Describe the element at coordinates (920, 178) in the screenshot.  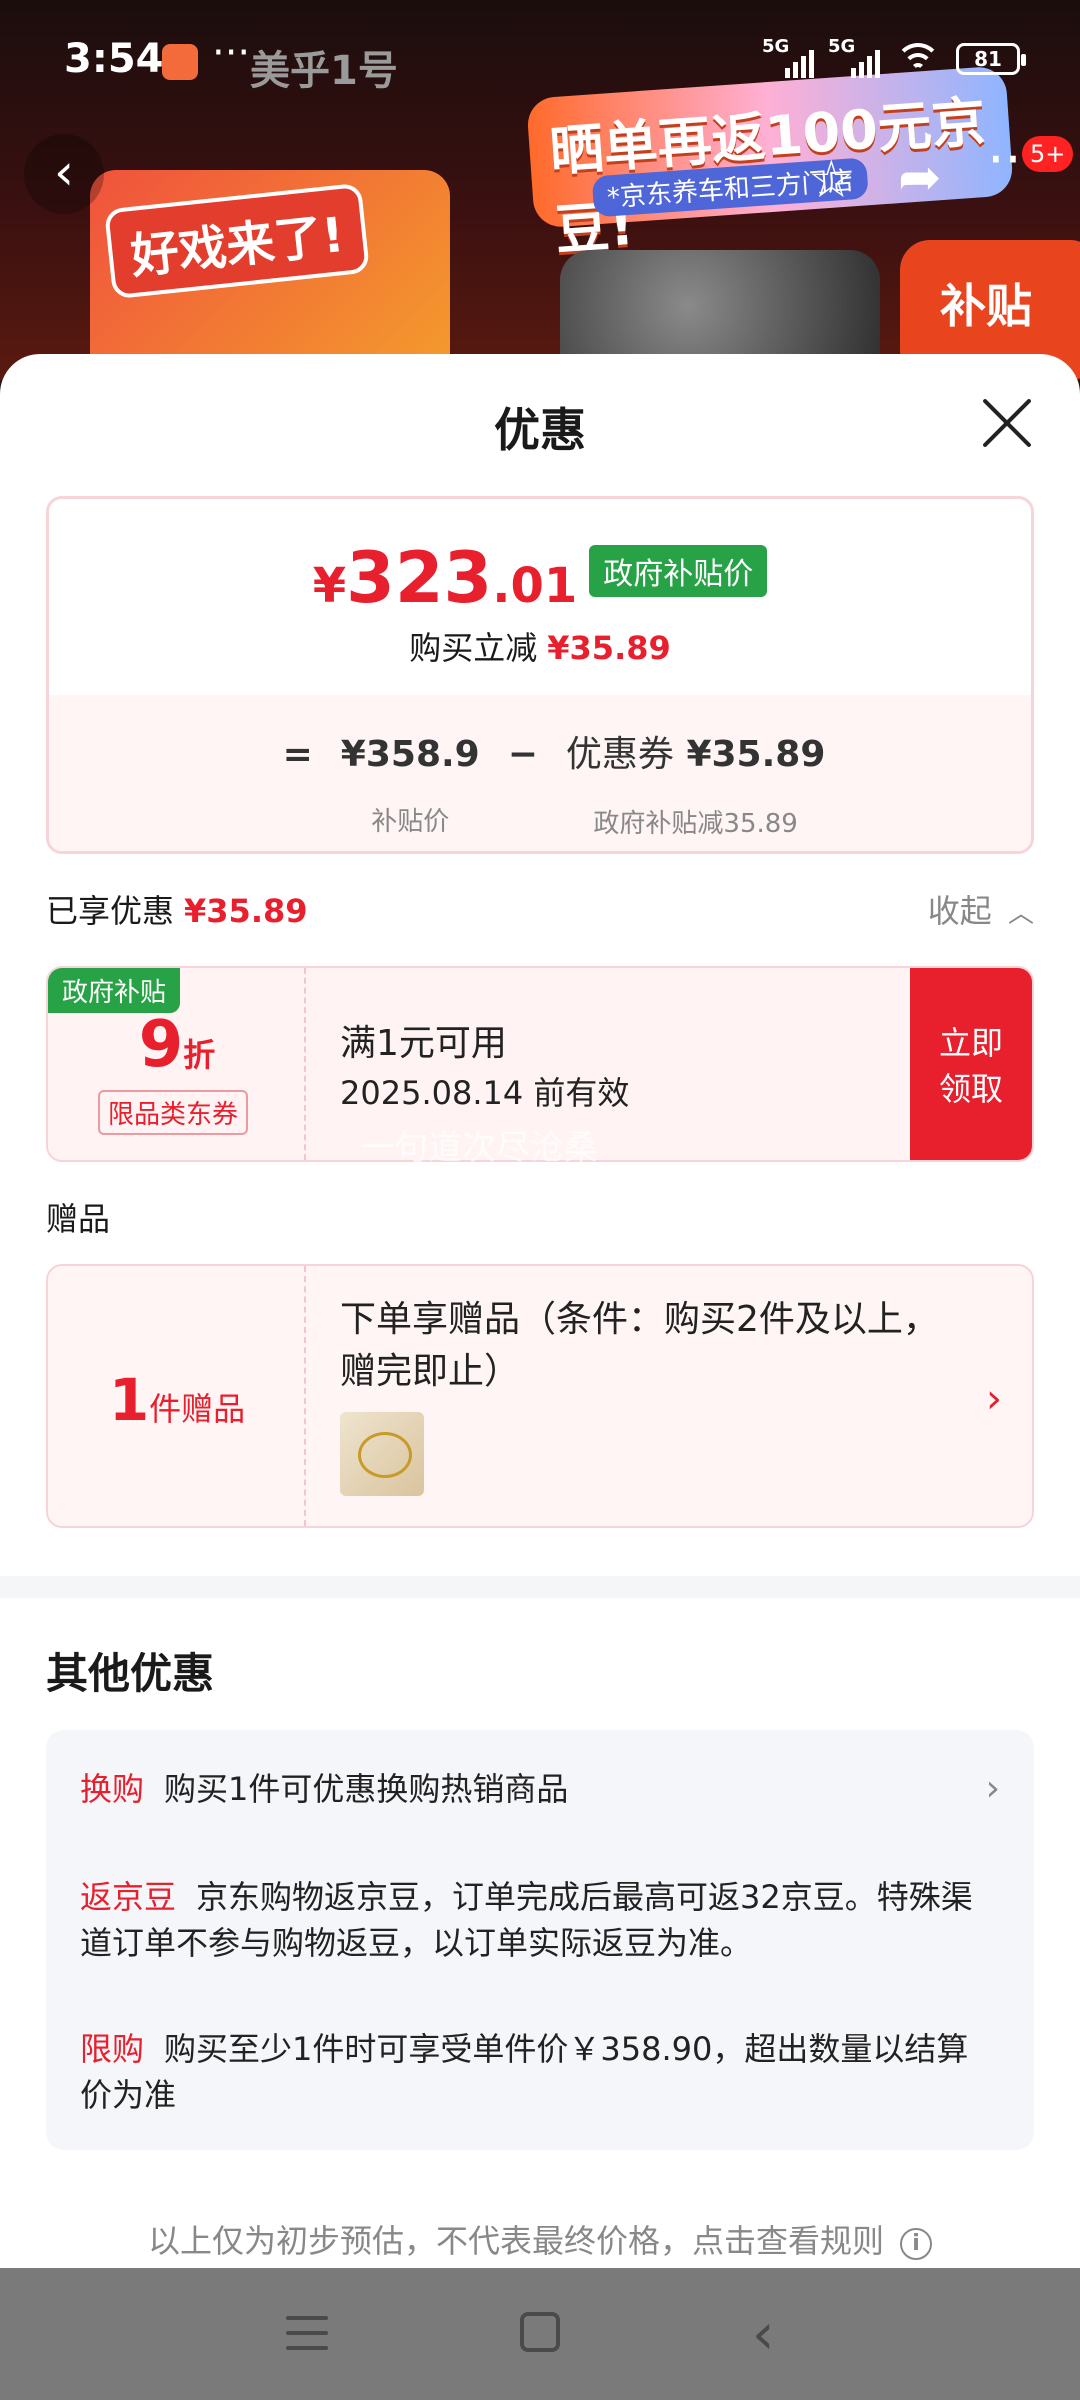
I see `share-icon: ➦` at that location.